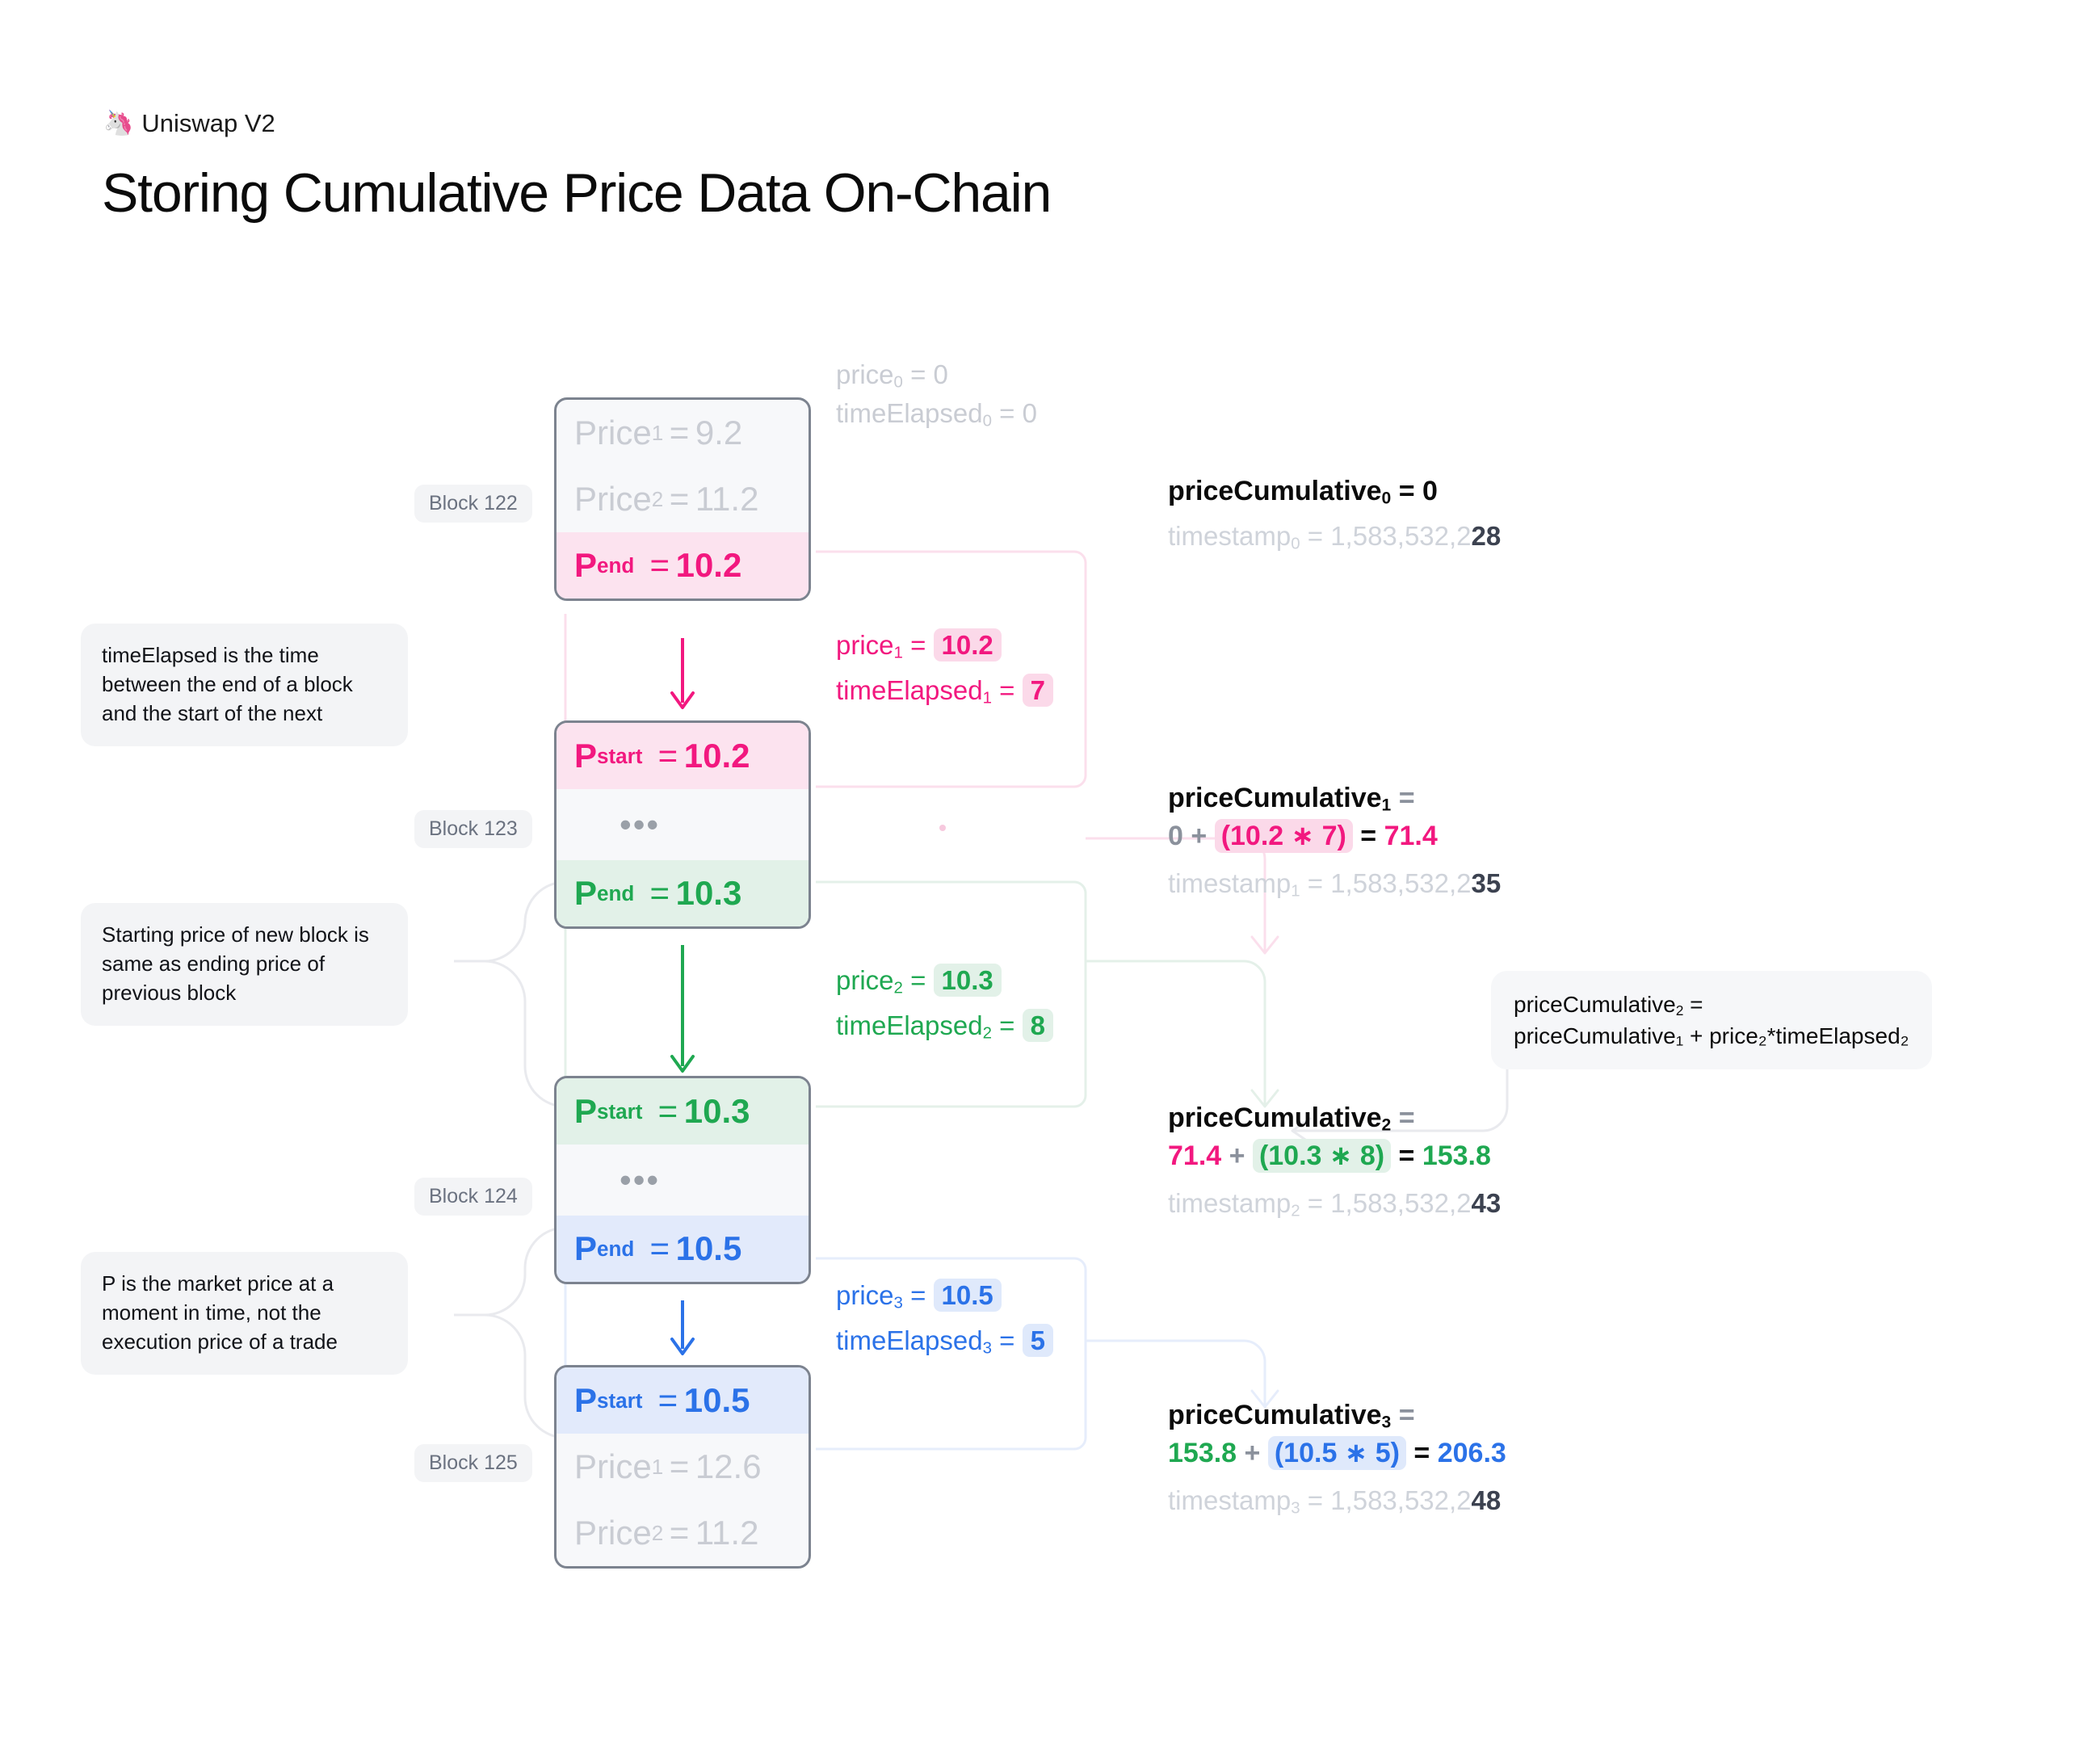 The height and width of the screenshot is (1764, 2075). Describe the element at coordinates (473, 1463) in the screenshot. I see `block-label-125: Block 125` at that location.